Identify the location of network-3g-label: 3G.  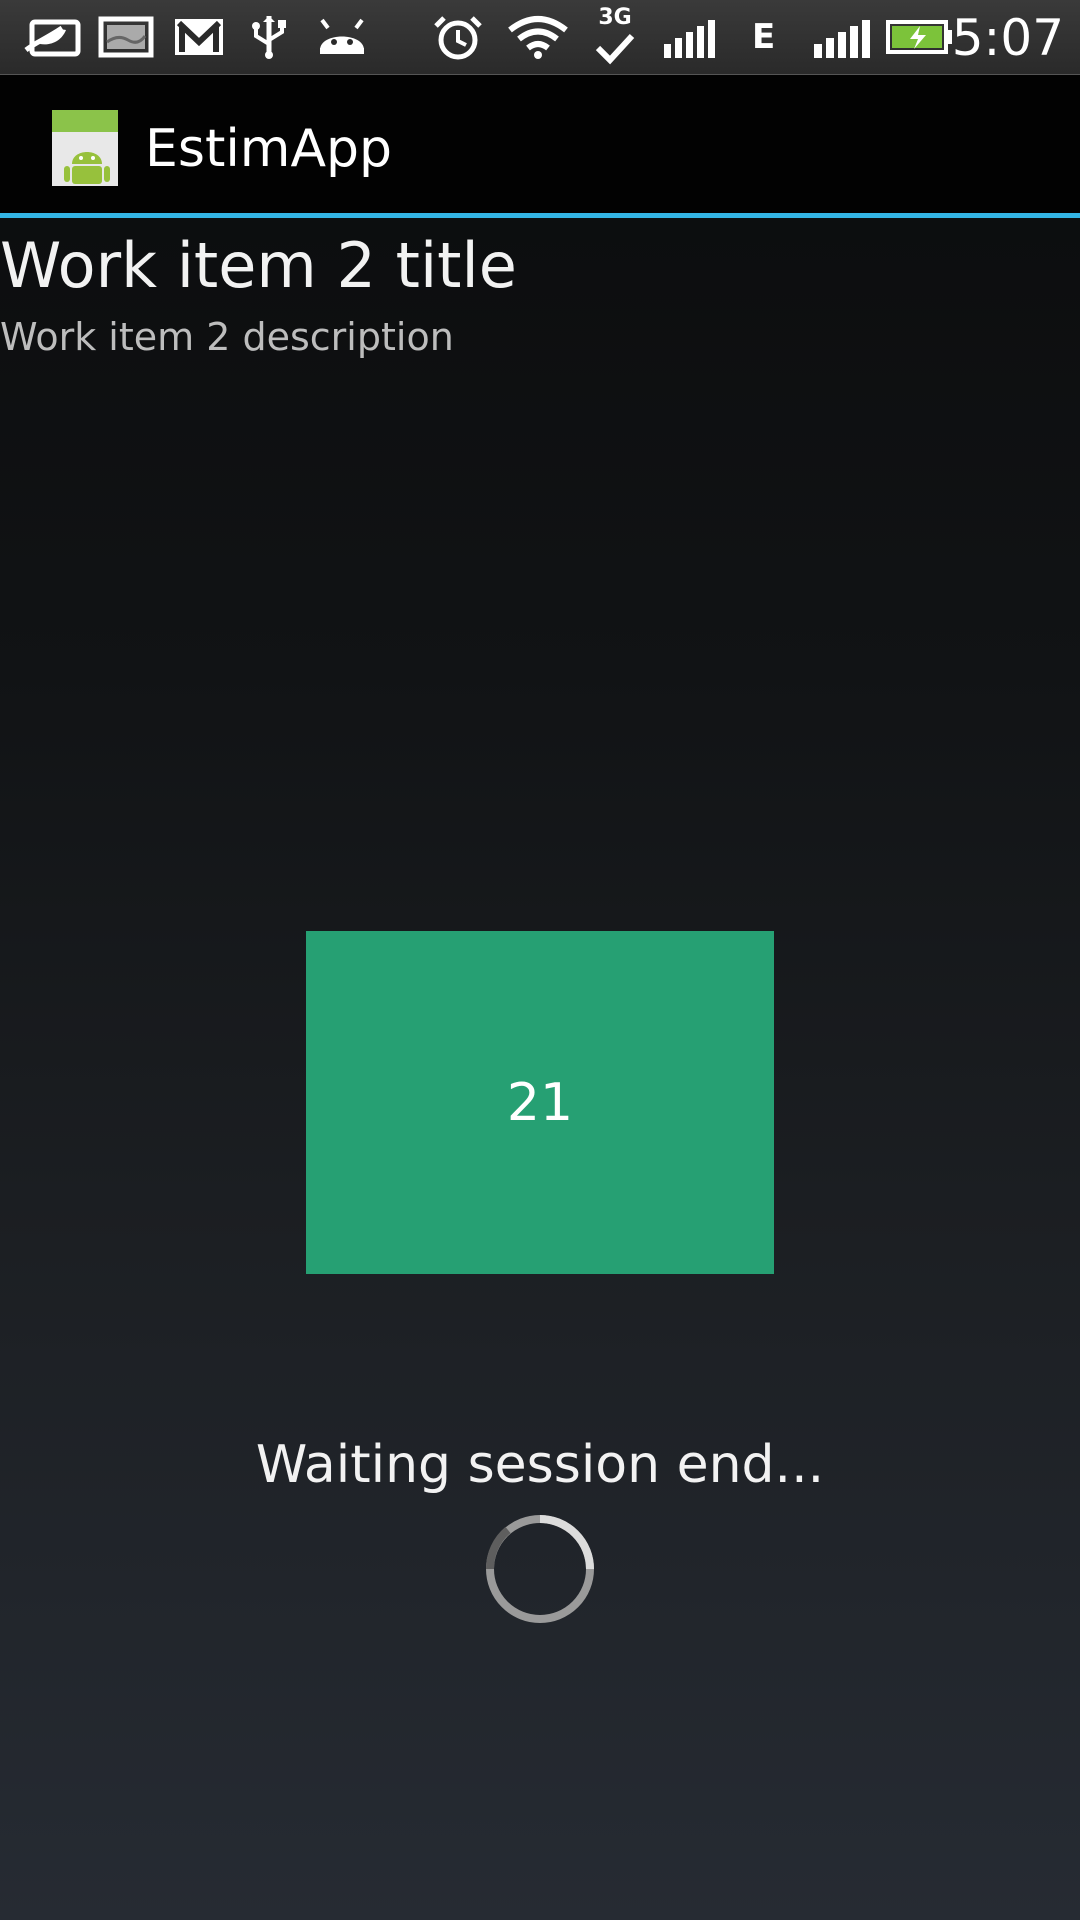
(615, 17).